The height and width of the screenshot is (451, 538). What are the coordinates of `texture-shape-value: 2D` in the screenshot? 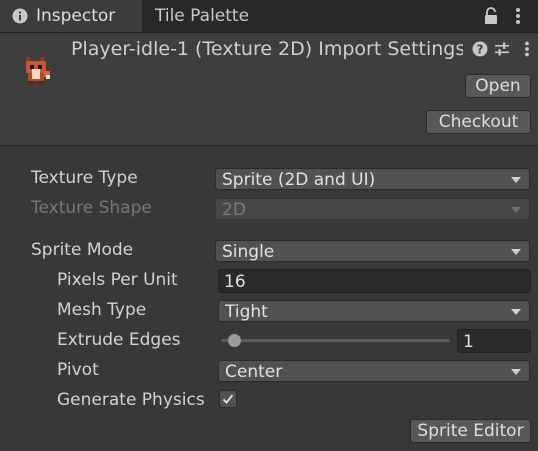 It's located at (234, 210).